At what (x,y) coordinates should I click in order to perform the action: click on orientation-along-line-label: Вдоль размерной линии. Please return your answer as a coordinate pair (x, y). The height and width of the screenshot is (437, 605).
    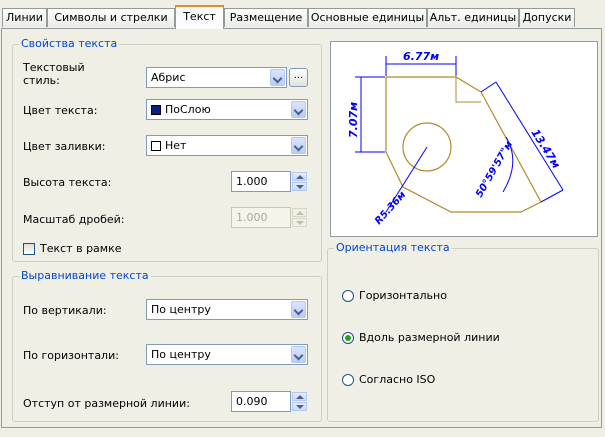
    Looking at the image, I should click on (429, 337).